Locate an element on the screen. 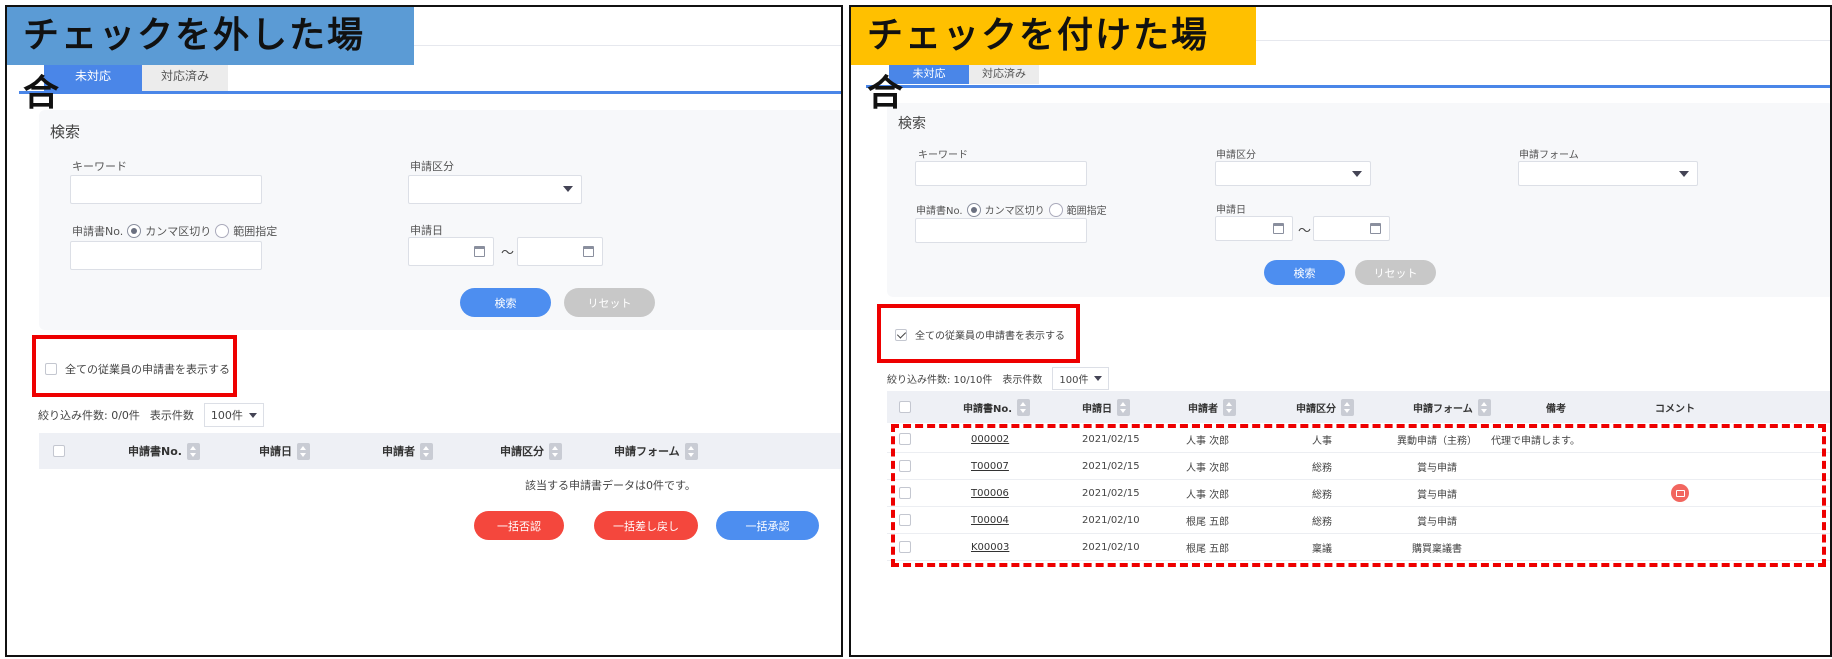  bulk-return-button: 一括差し戻し is located at coordinates (646, 525).